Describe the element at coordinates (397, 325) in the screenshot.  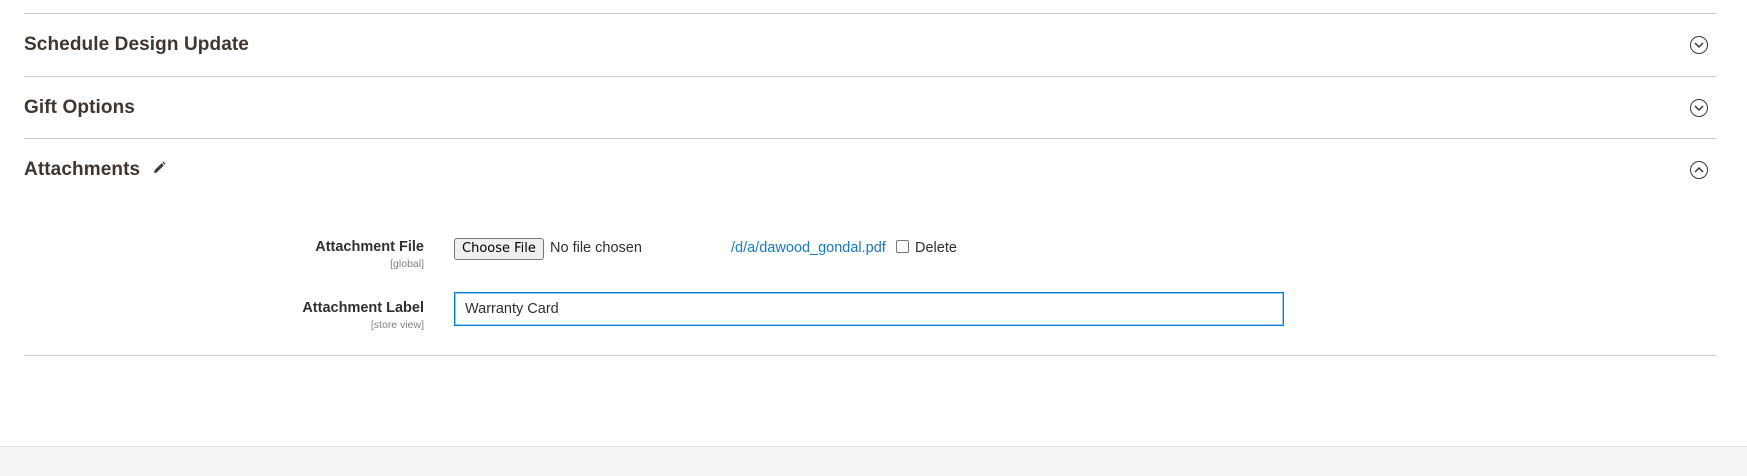
I see `scope-label: [store view]` at that location.